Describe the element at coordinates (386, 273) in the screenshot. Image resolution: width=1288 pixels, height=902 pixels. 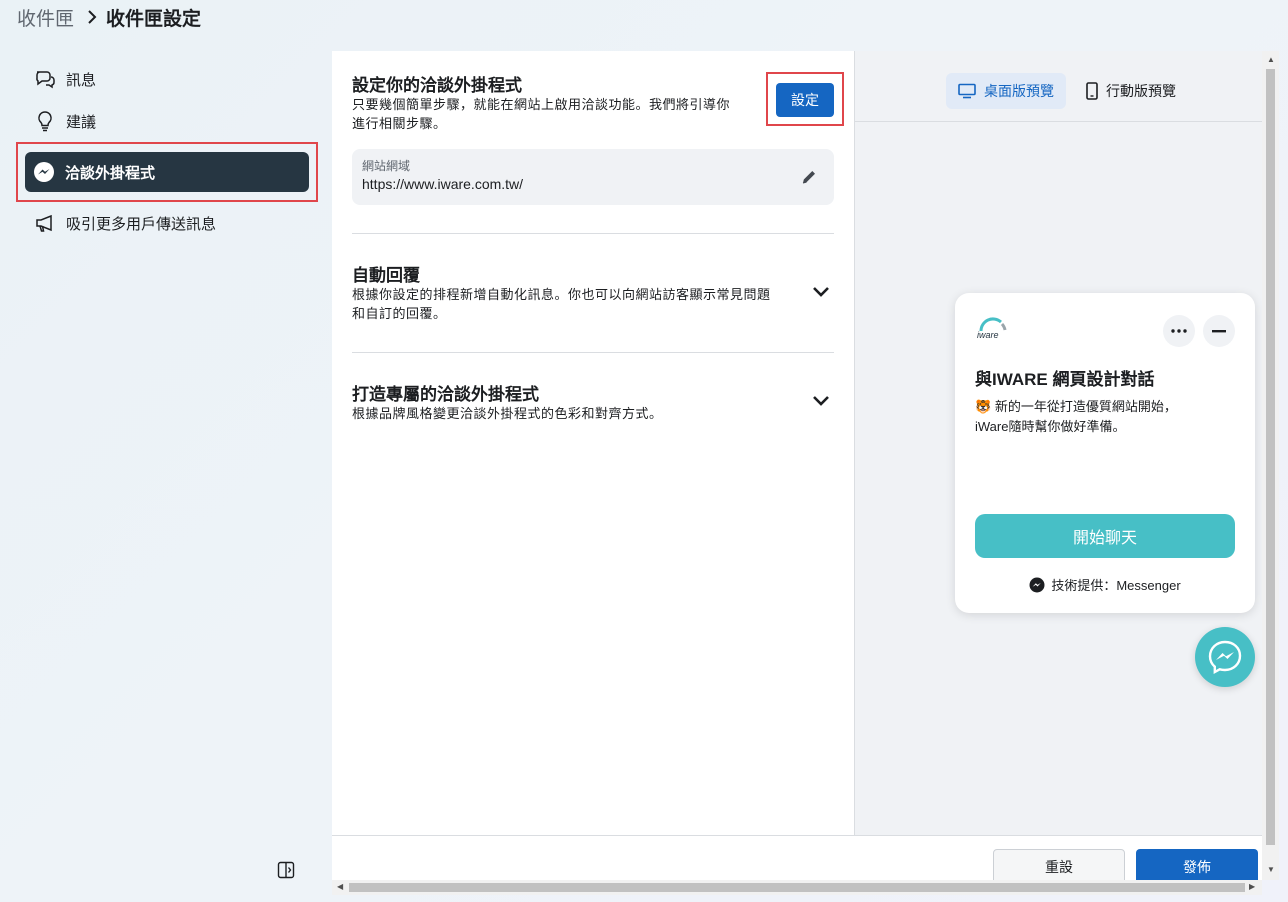
I see `auto-reply-title: 自動回覆` at that location.